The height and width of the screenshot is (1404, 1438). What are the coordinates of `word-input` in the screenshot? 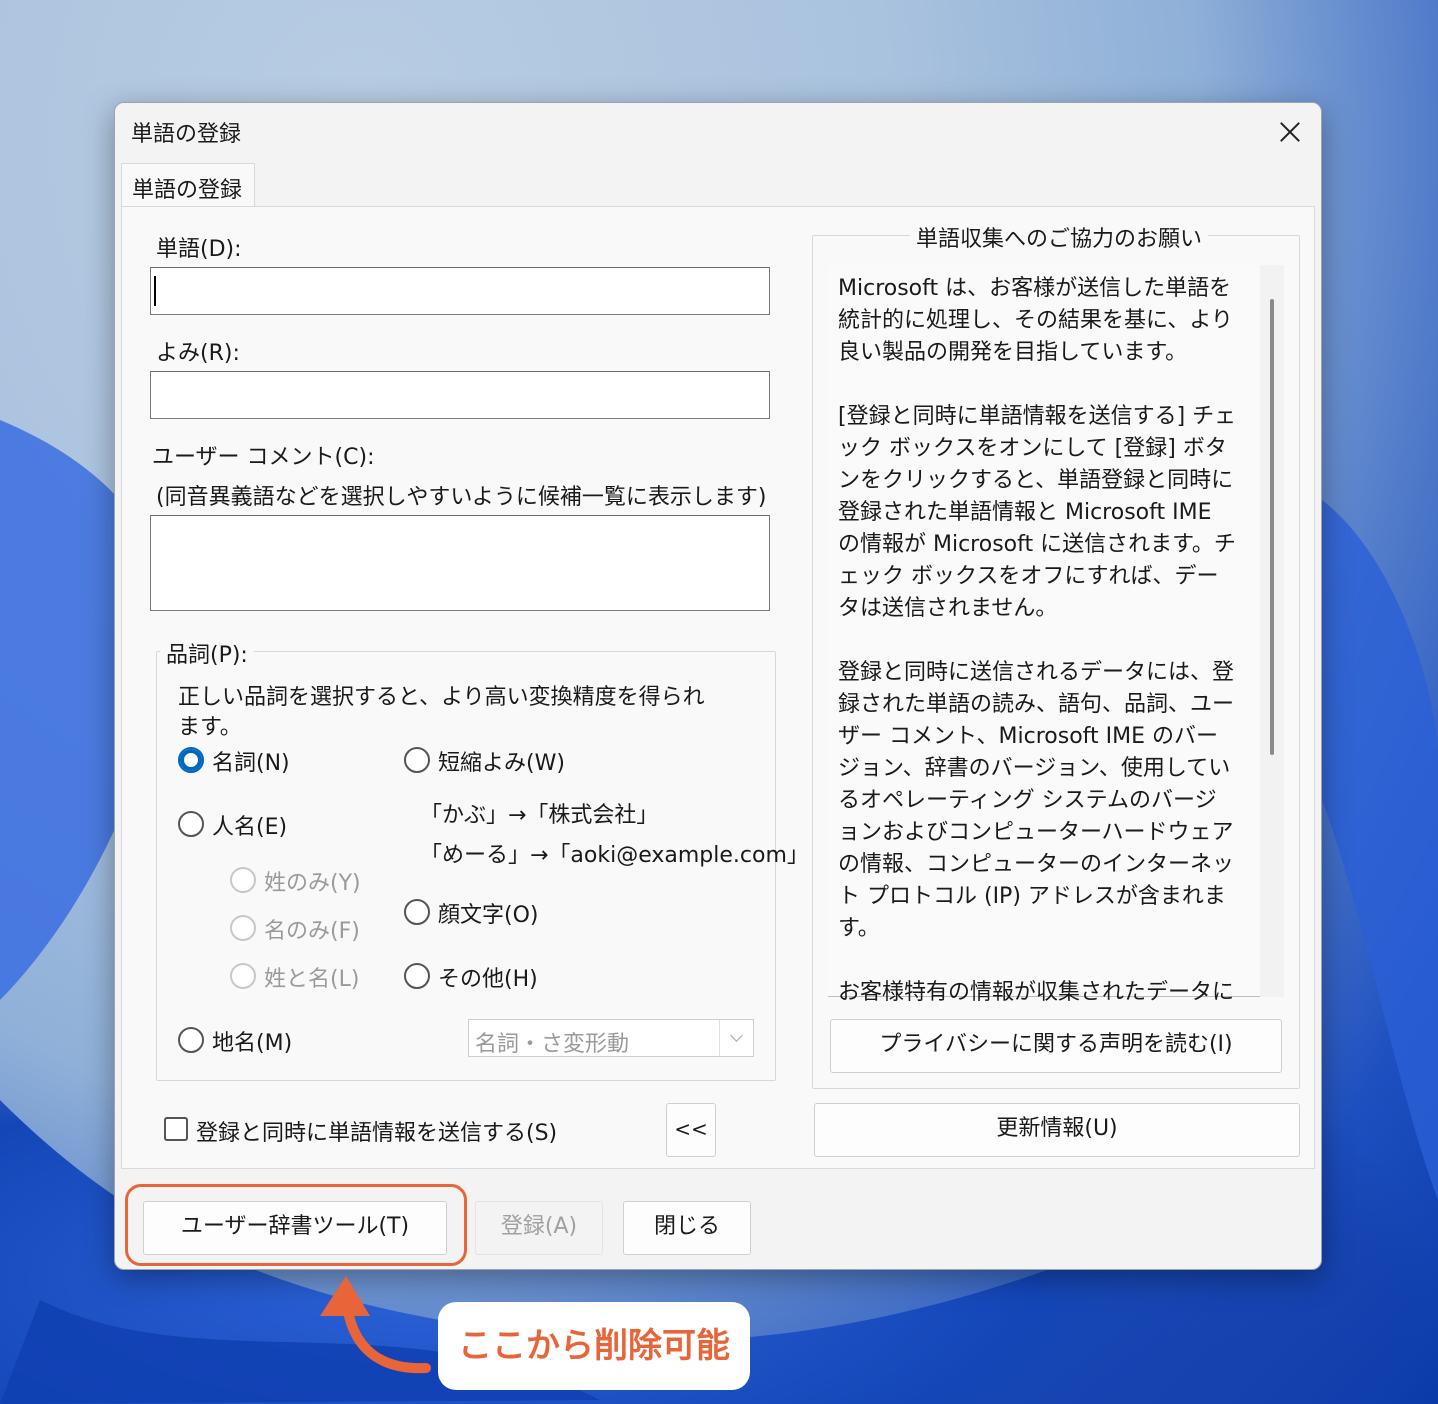 It's located at (460, 291).